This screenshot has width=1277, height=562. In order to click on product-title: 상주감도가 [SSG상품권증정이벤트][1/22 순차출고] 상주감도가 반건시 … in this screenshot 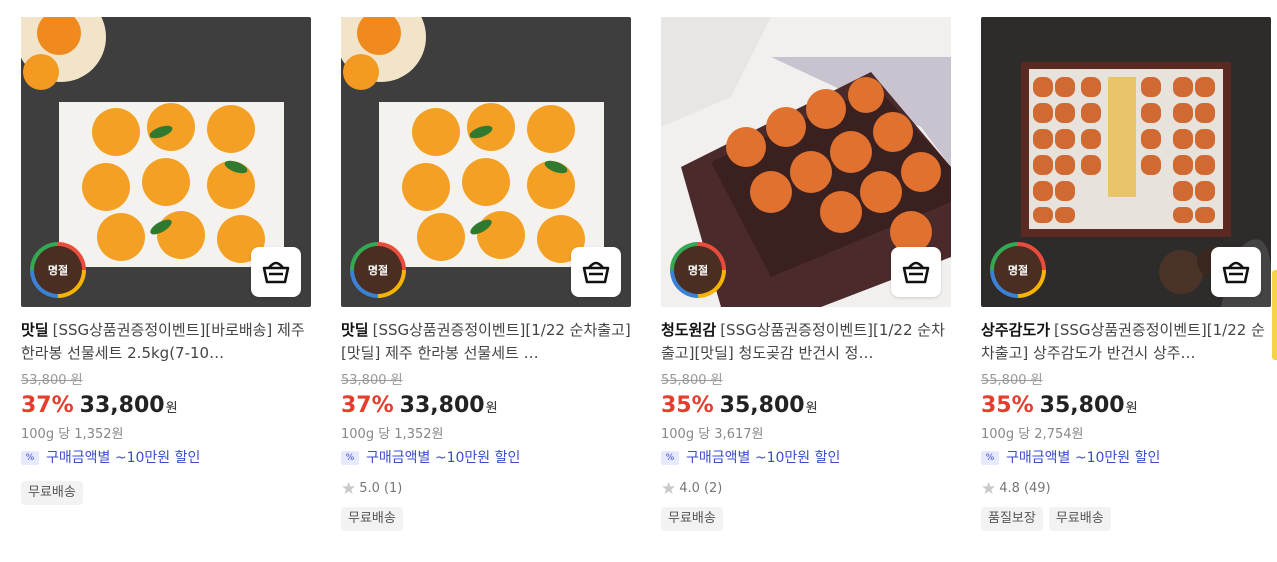, I will do `click(1126, 342)`.